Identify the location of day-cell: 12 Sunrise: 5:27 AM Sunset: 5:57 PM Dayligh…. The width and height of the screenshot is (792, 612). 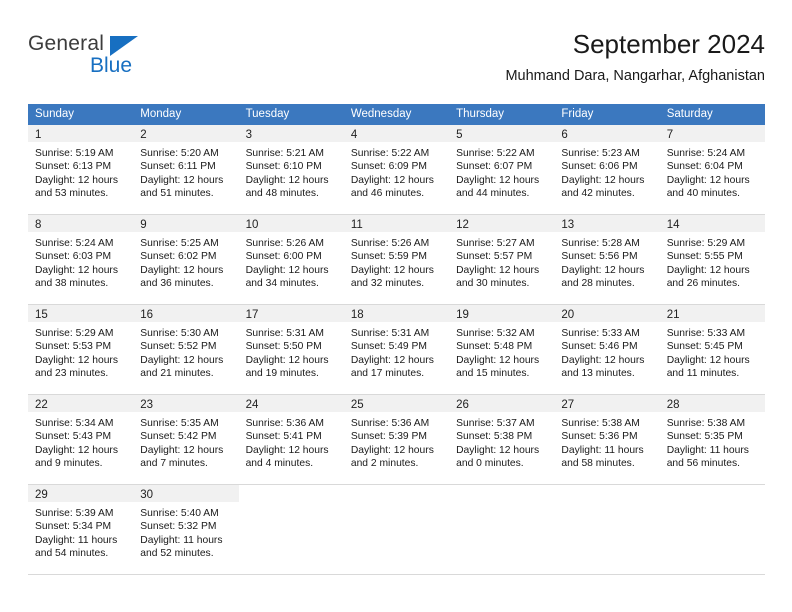
(502, 259).